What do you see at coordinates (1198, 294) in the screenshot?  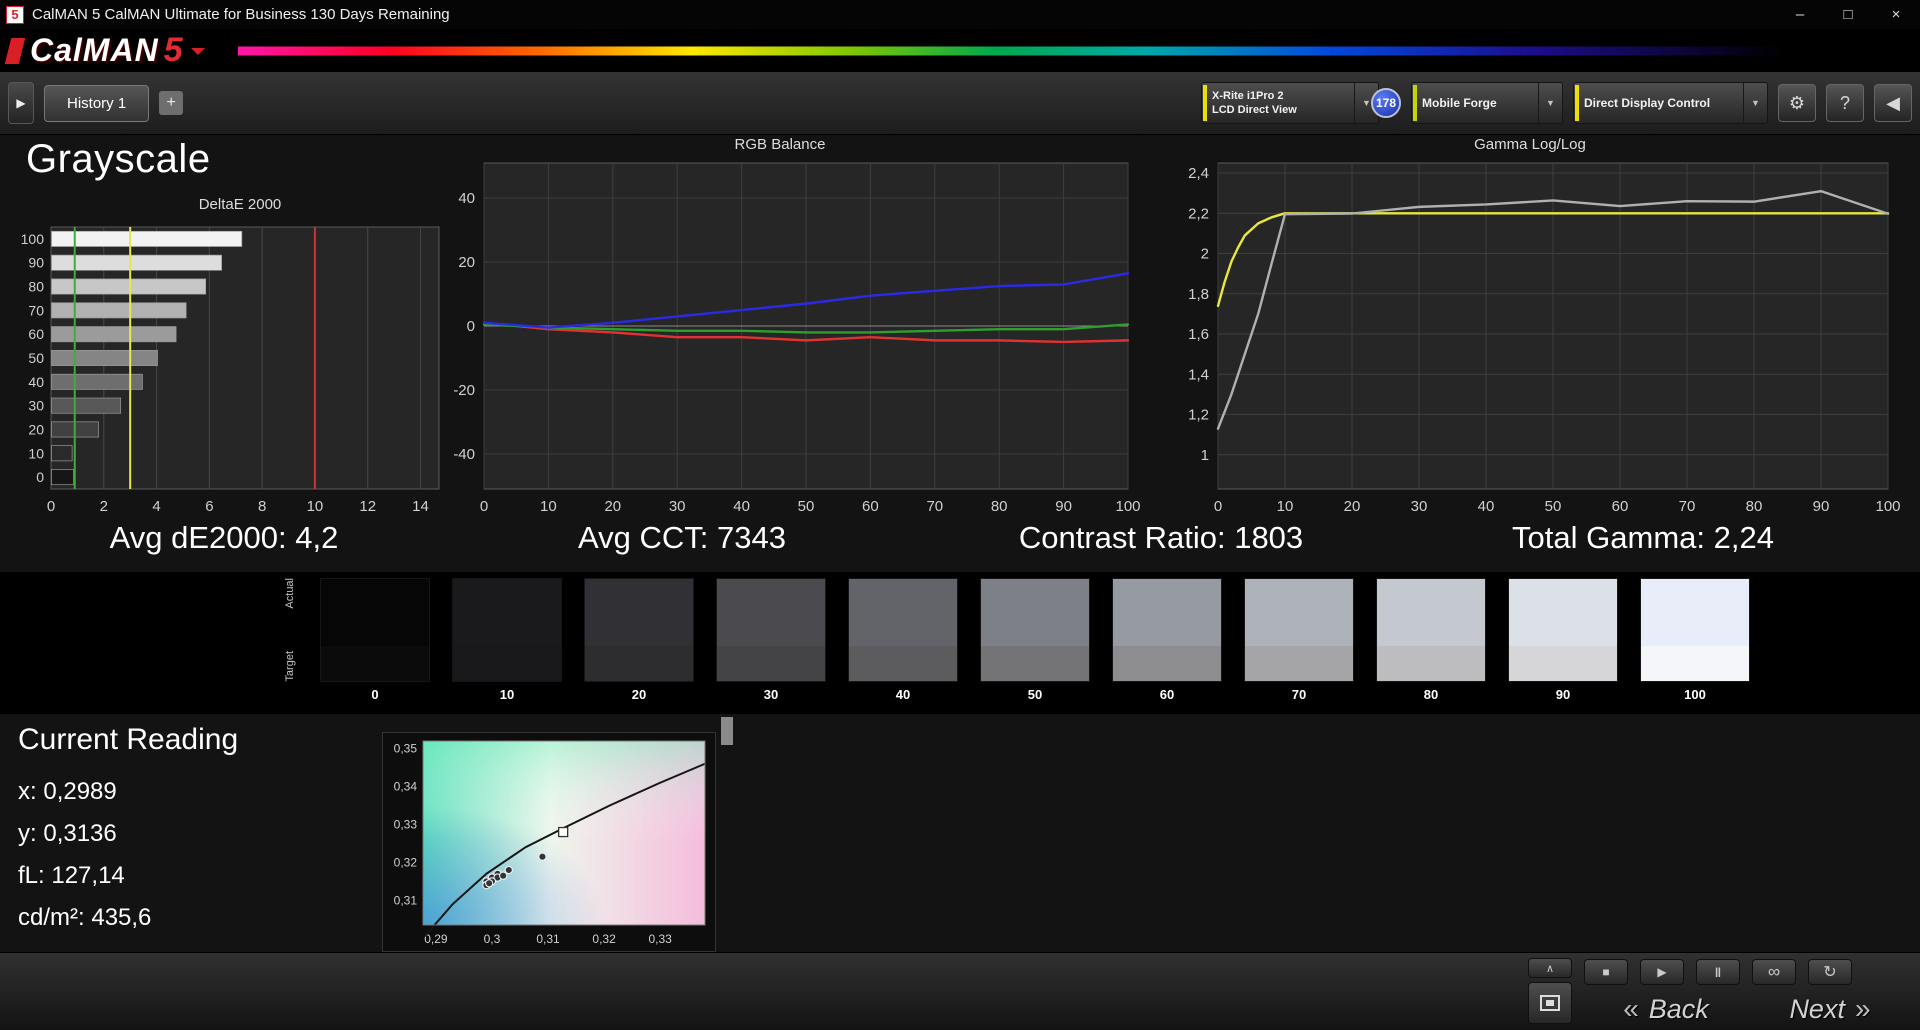 I see `svg-text: 1,8` at bounding box center [1198, 294].